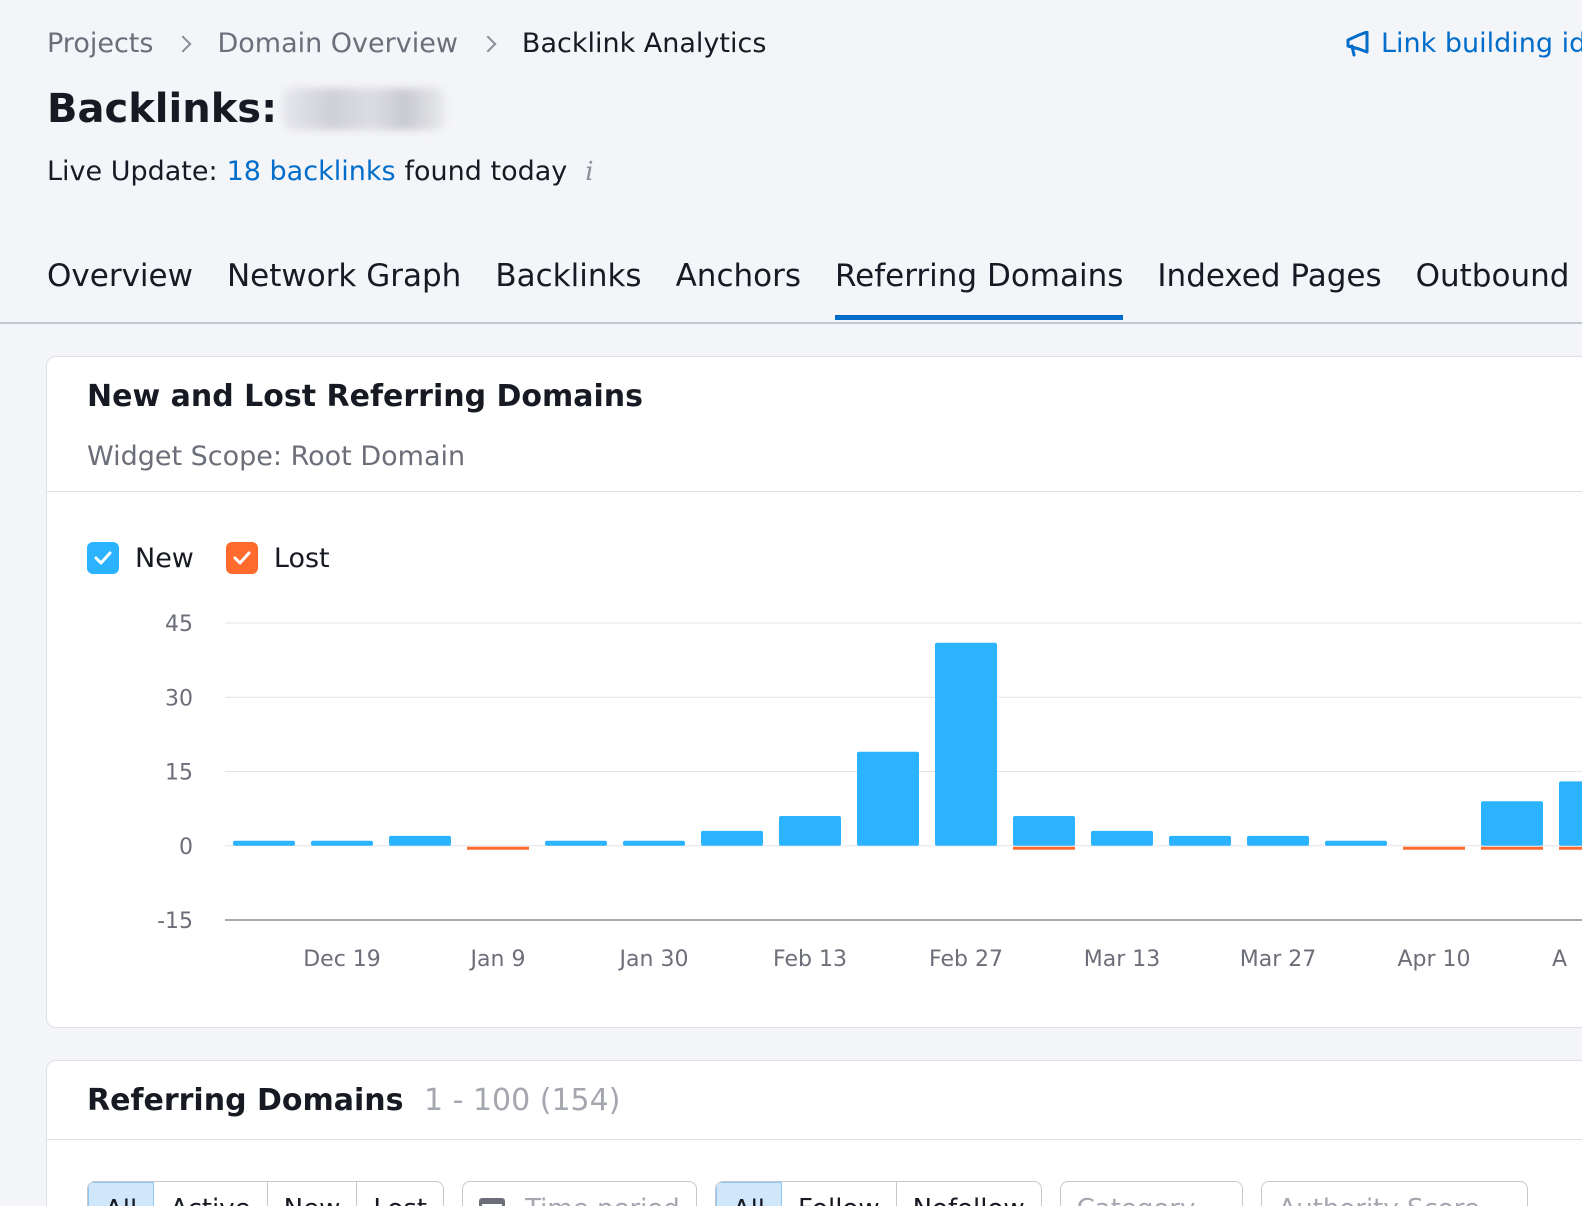 This screenshot has width=1582, height=1206. What do you see at coordinates (486, 171) in the screenshot?
I see `live-update-suffix: found today` at bounding box center [486, 171].